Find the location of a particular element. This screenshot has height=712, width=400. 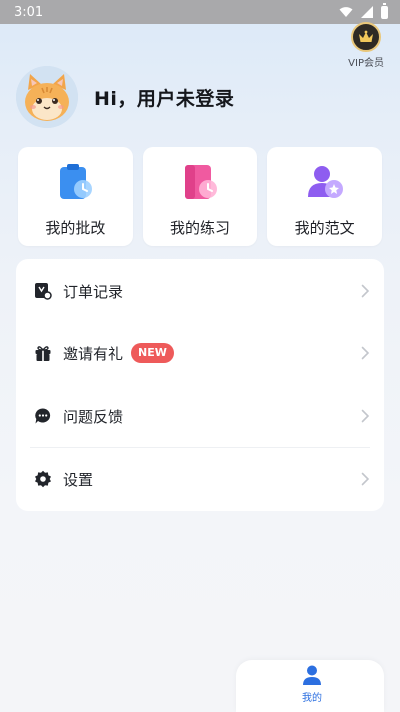

my-corrections-label: 我的批改 is located at coordinates (75, 228).